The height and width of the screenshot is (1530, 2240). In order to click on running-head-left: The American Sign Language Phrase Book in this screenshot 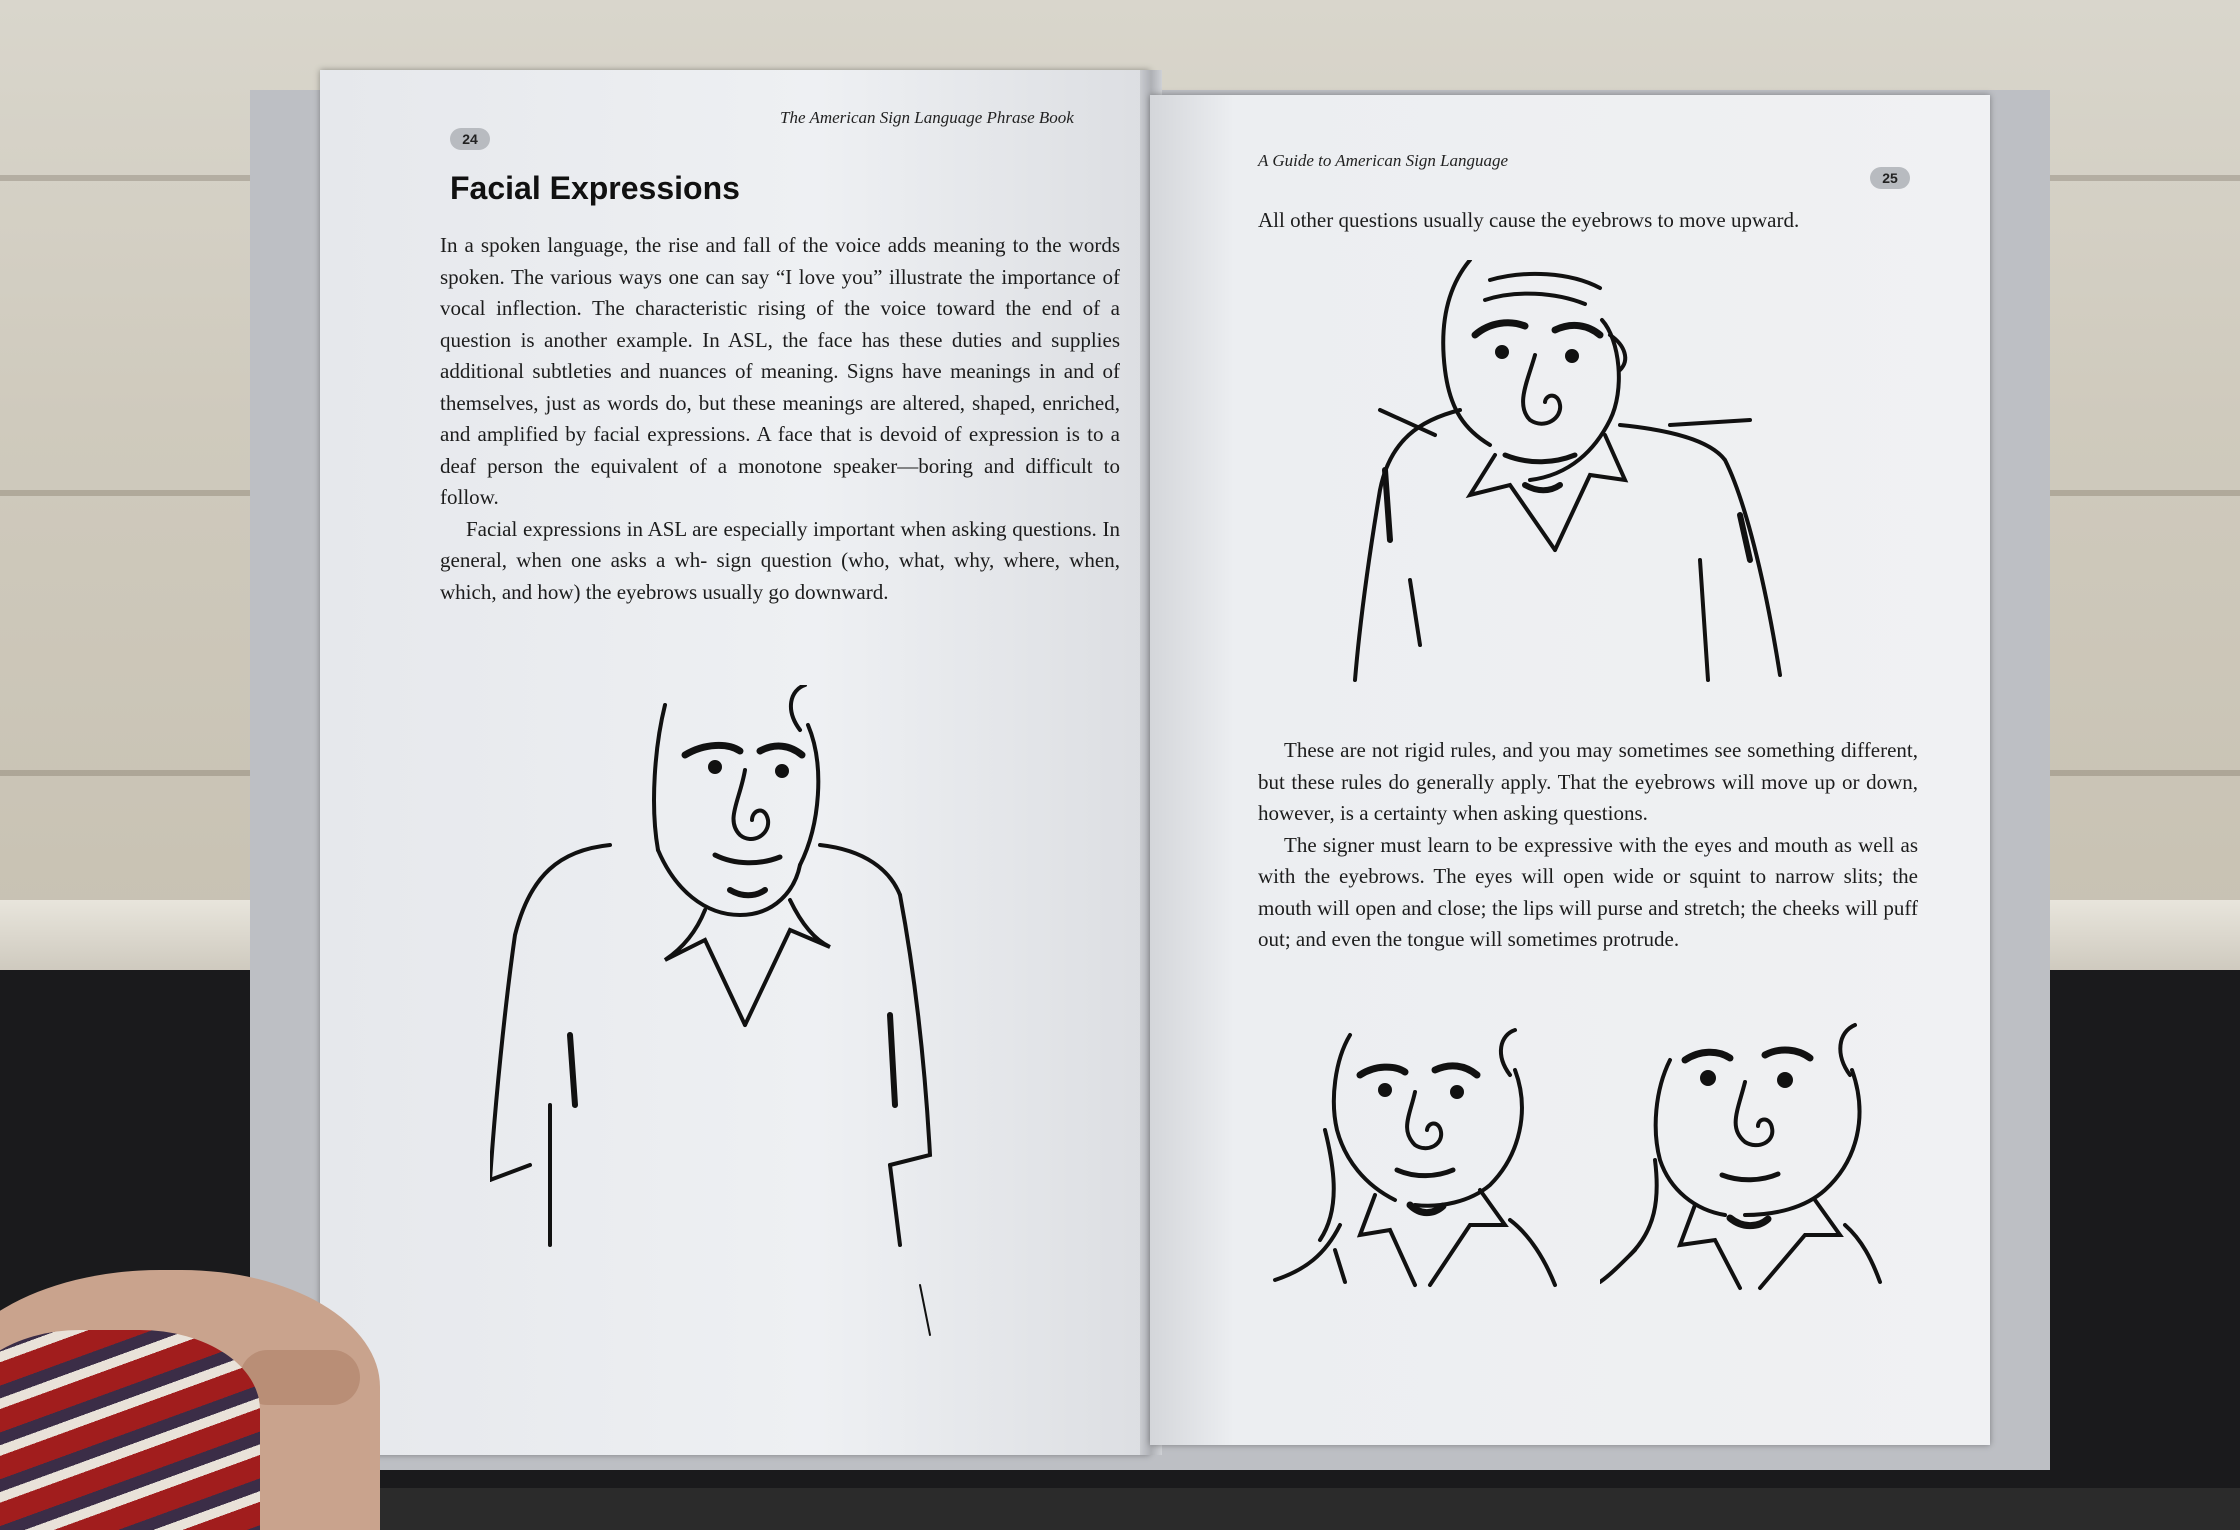, I will do `click(927, 117)`.